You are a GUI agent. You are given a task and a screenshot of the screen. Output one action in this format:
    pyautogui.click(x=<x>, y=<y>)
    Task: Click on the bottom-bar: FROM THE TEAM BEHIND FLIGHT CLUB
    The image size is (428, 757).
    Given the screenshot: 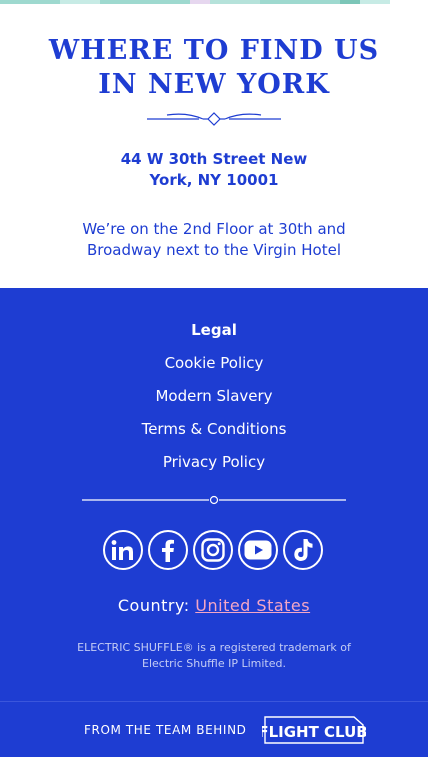 What is the action you would take?
    pyautogui.click(x=214, y=729)
    